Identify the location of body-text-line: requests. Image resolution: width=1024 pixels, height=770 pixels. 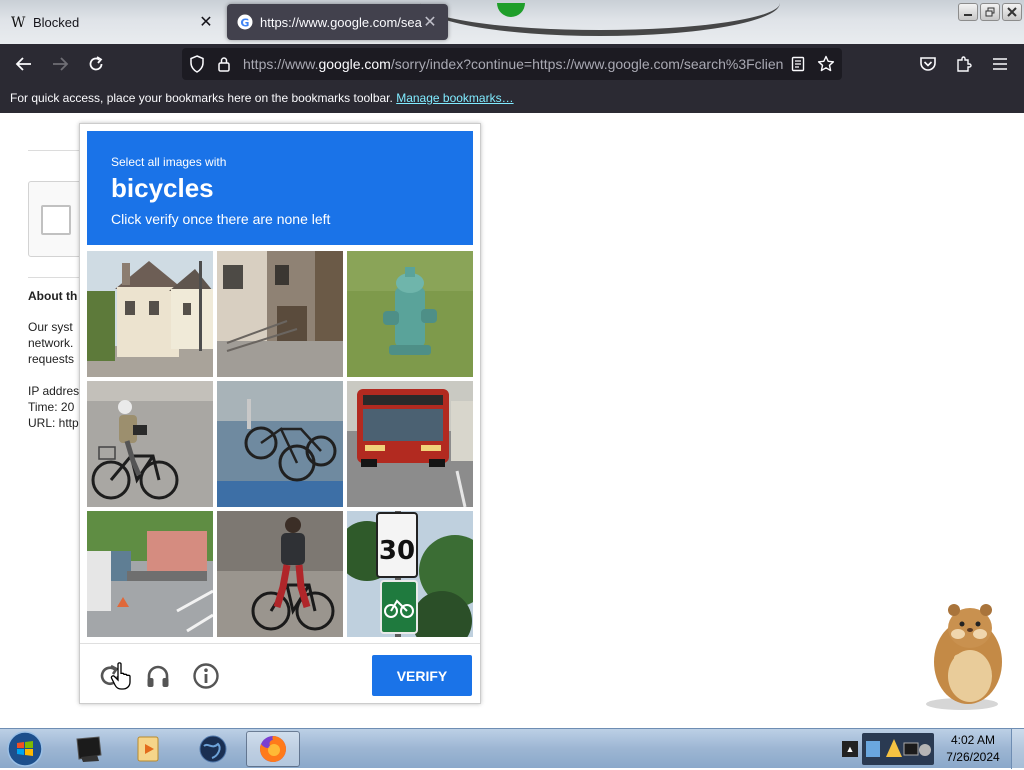
(51, 359).